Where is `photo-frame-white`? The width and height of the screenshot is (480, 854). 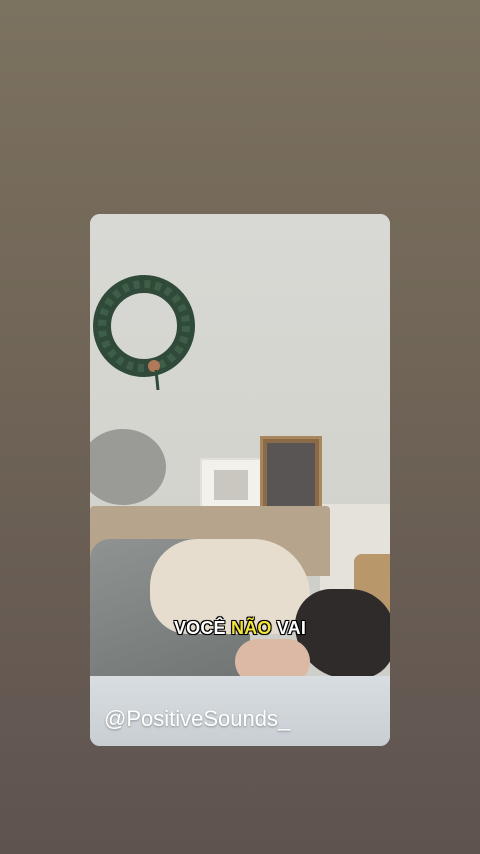 photo-frame-white is located at coordinates (231, 485).